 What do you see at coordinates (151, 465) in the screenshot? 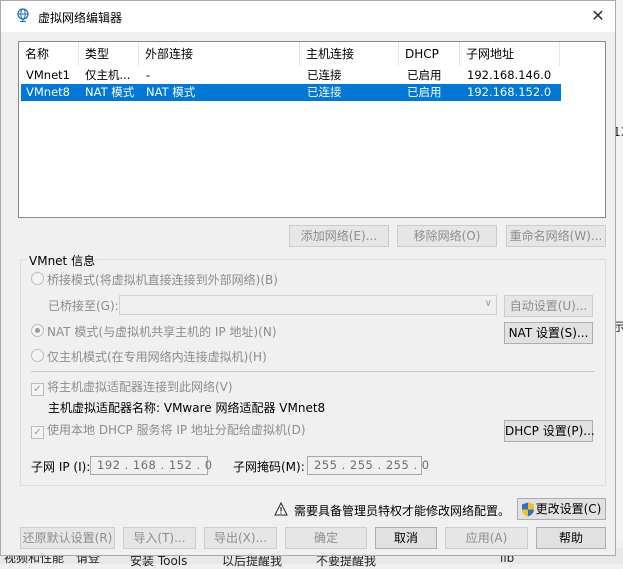
I see `subnet-ip-field: 192 . 168 . 152 . 0` at bounding box center [151, 465].